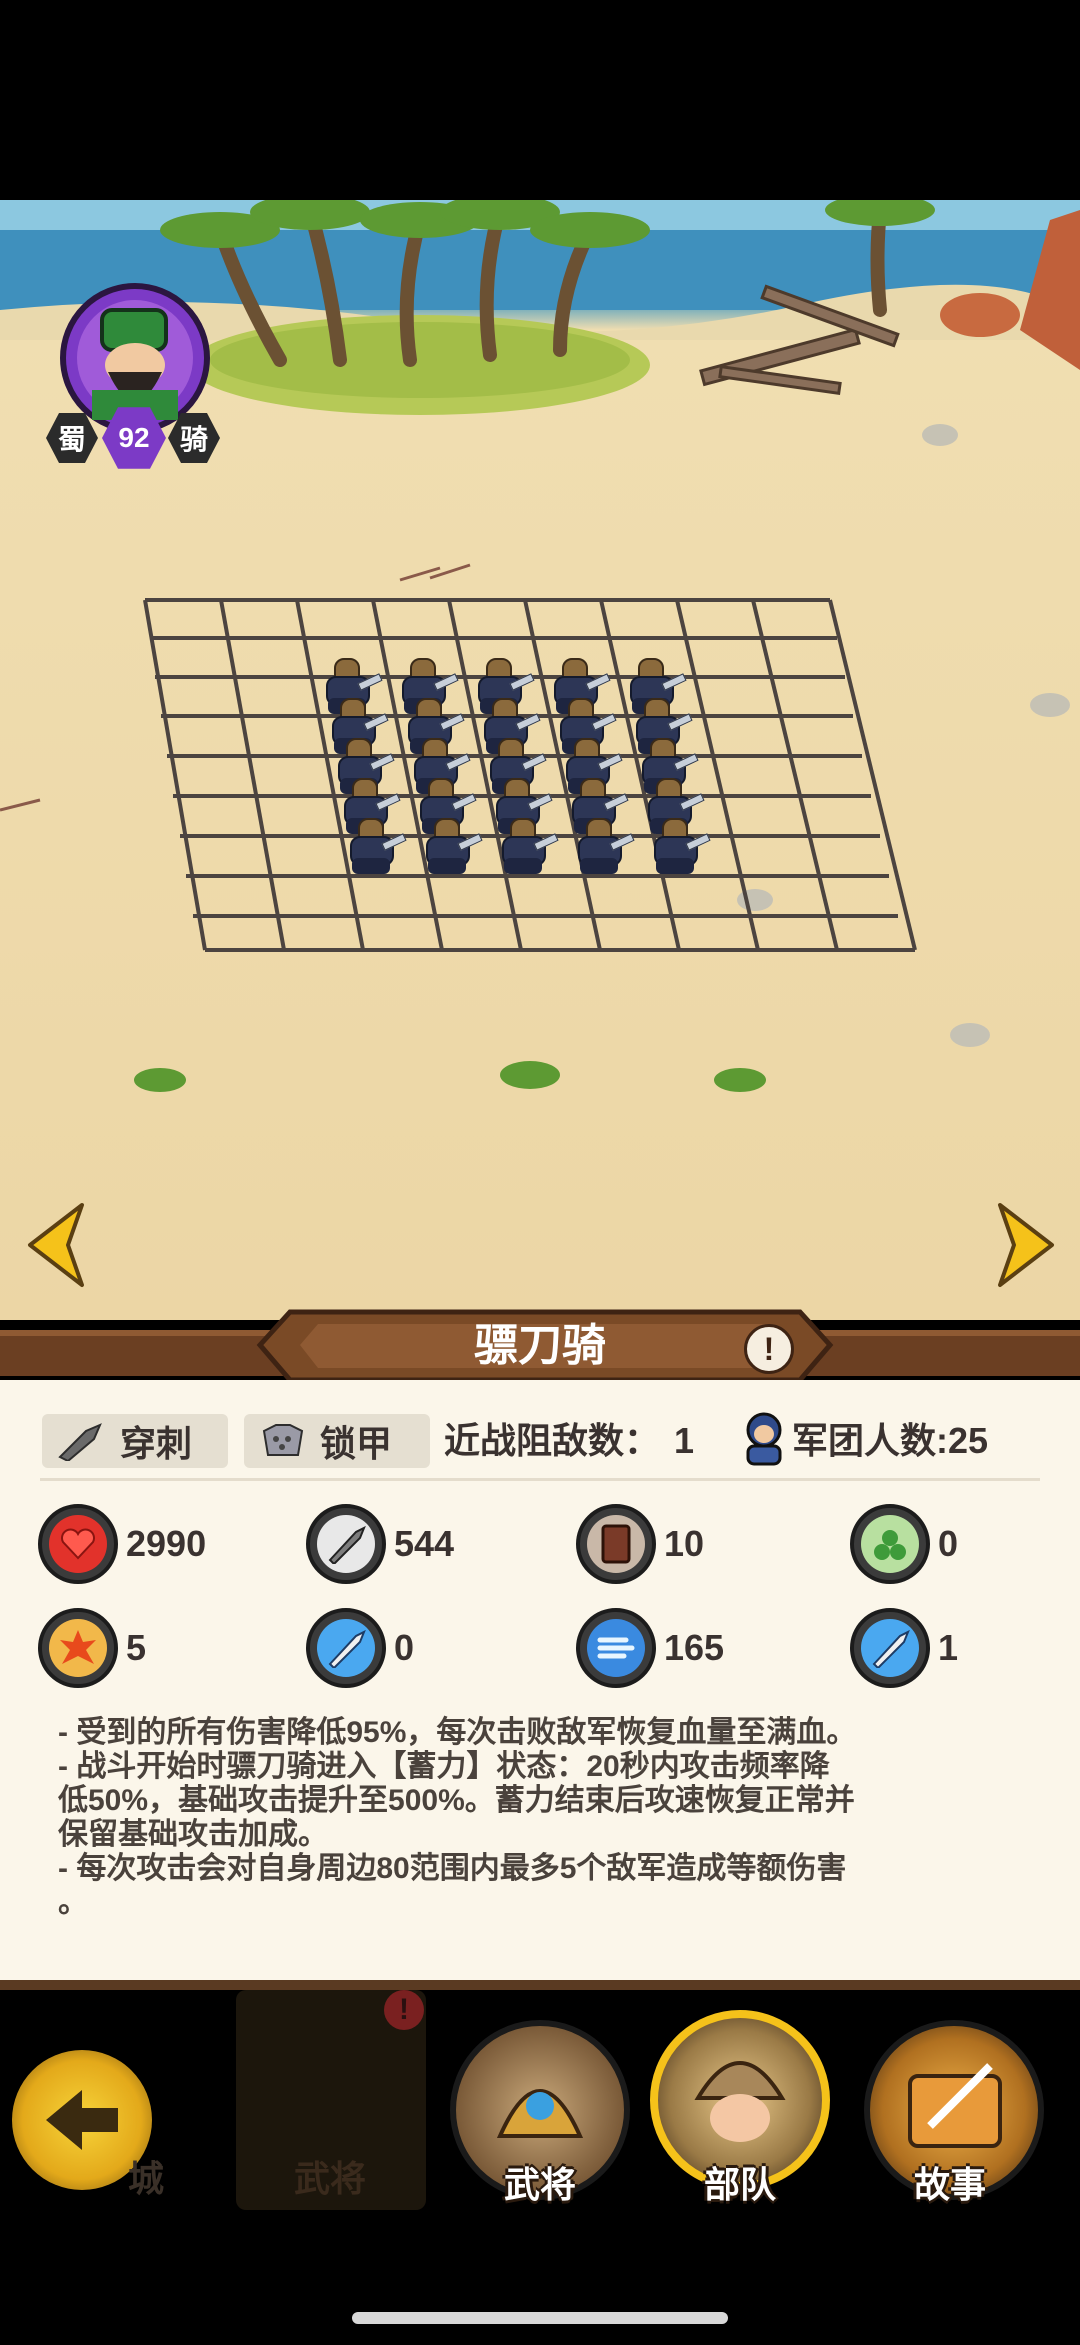  I want to click on speed-value: 0, so click(404, 1647).